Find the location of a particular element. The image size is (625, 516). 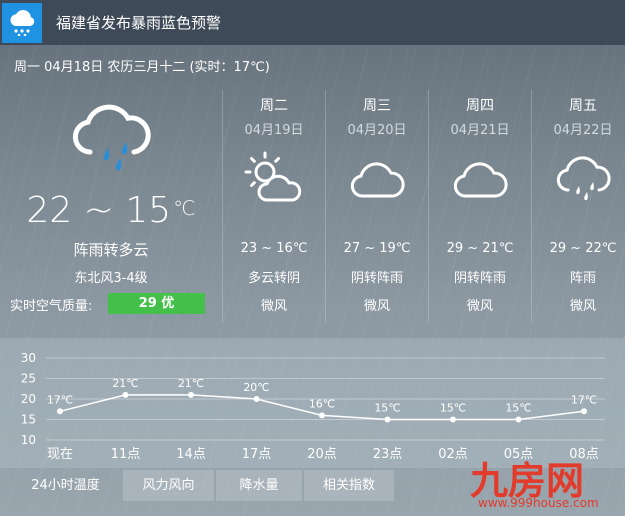

y-tick-label: 15 is located at coordinates (28, 420).